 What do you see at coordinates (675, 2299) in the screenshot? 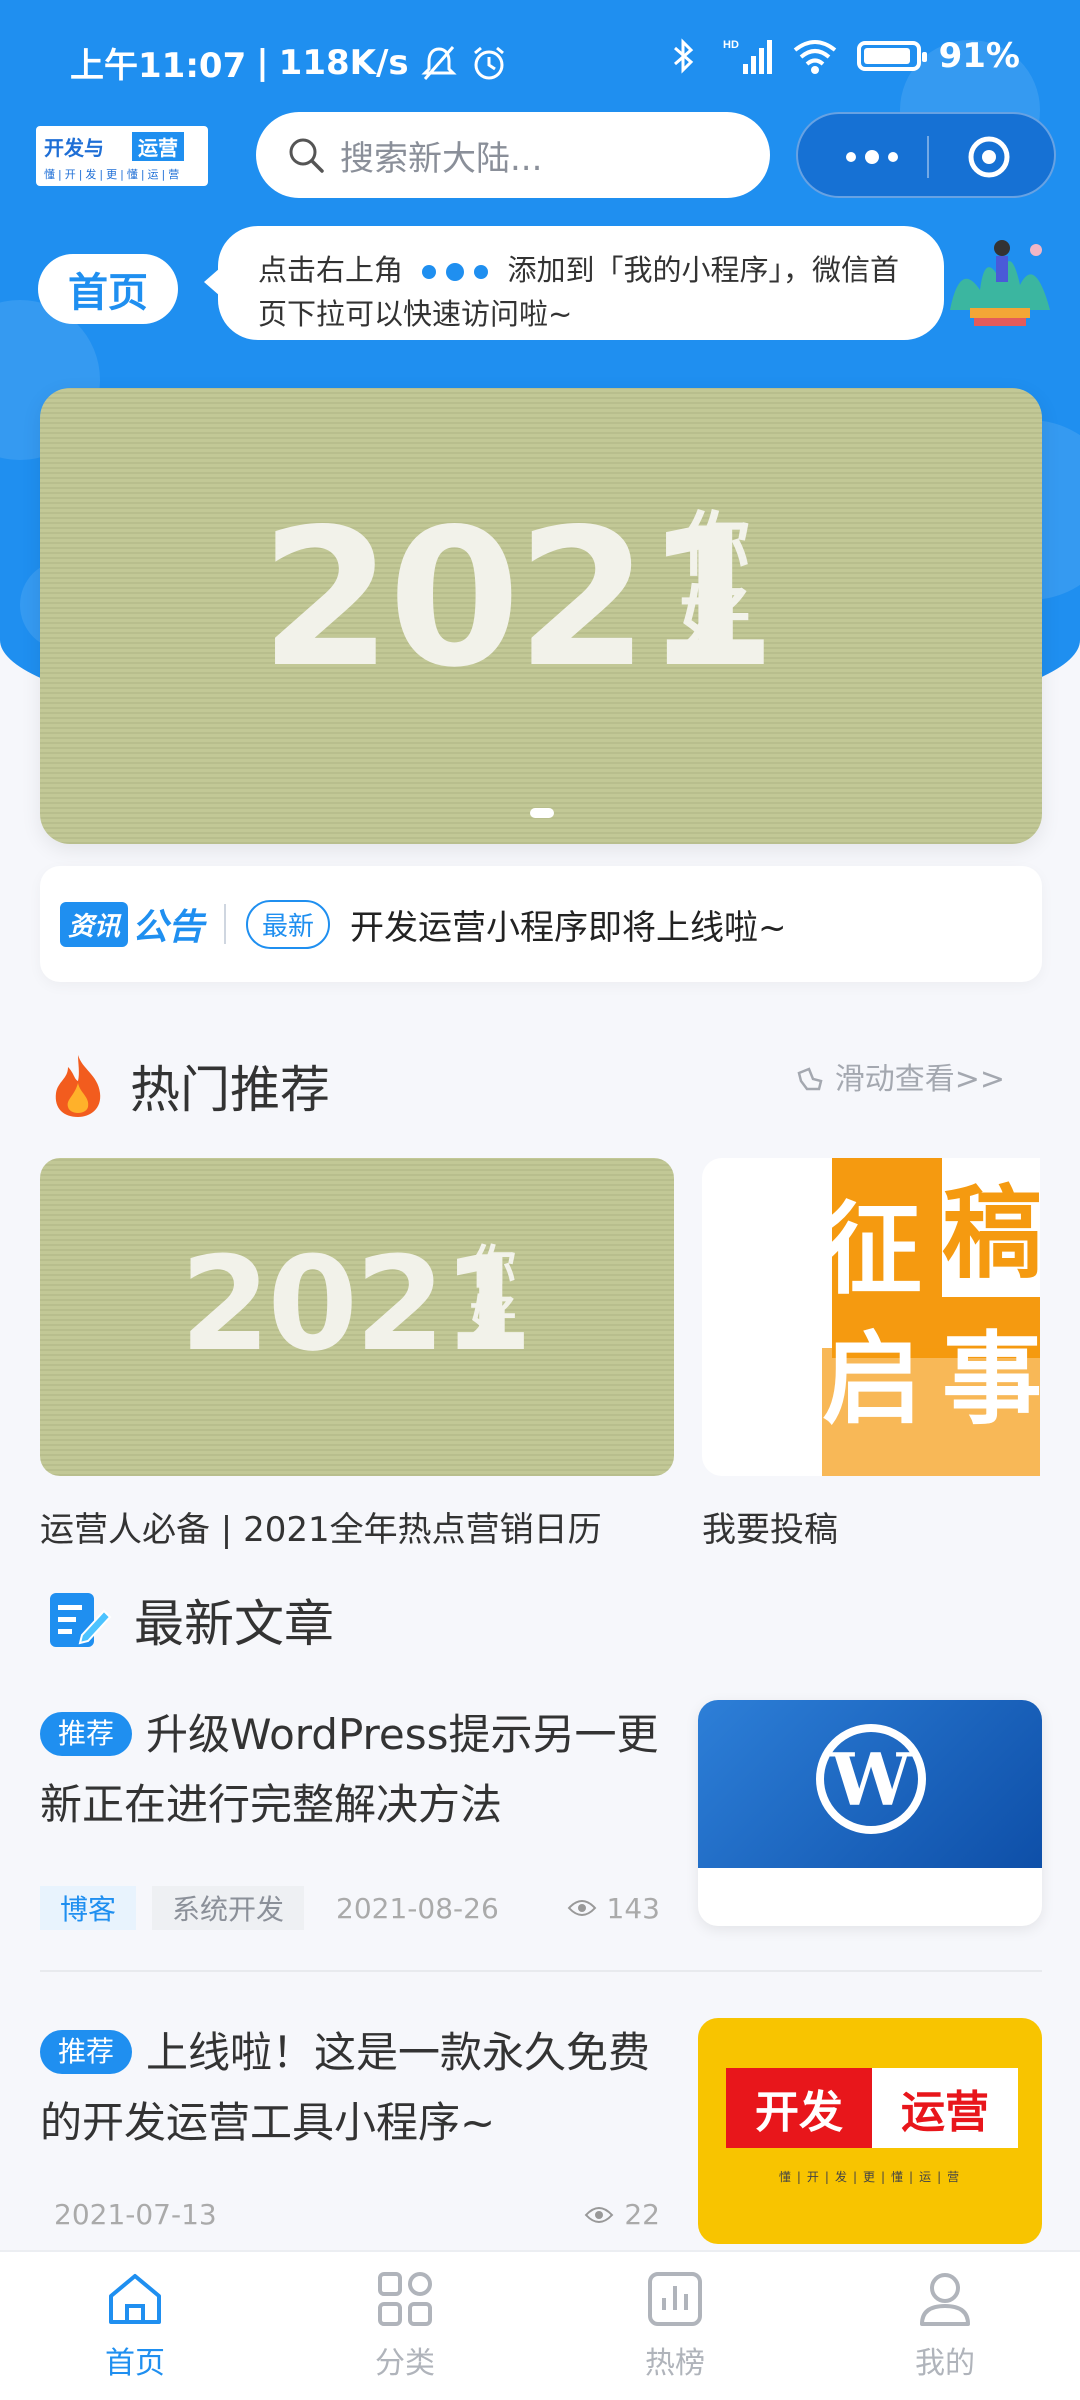
I see `chart-icon` at bounding box center [675, 2299].